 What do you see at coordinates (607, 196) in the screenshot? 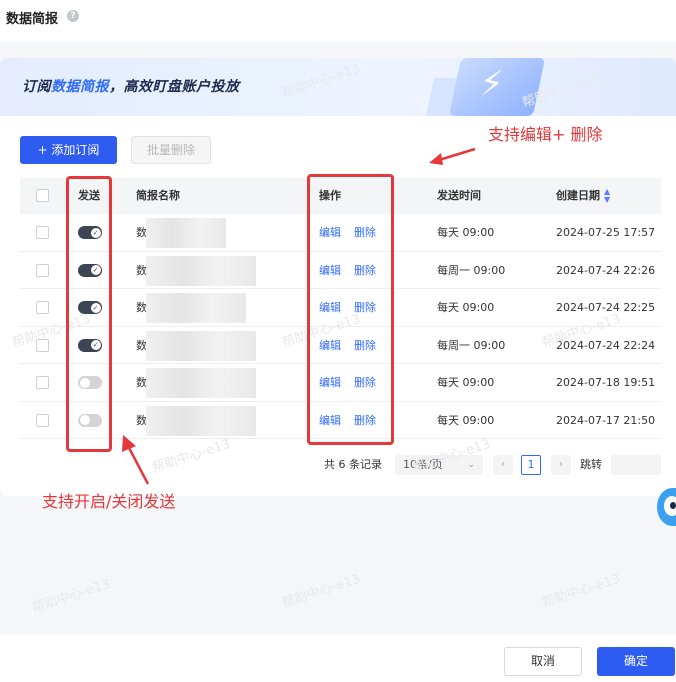
I see `sort-icon: ▲ ▼` at bounding box center [607, 196].